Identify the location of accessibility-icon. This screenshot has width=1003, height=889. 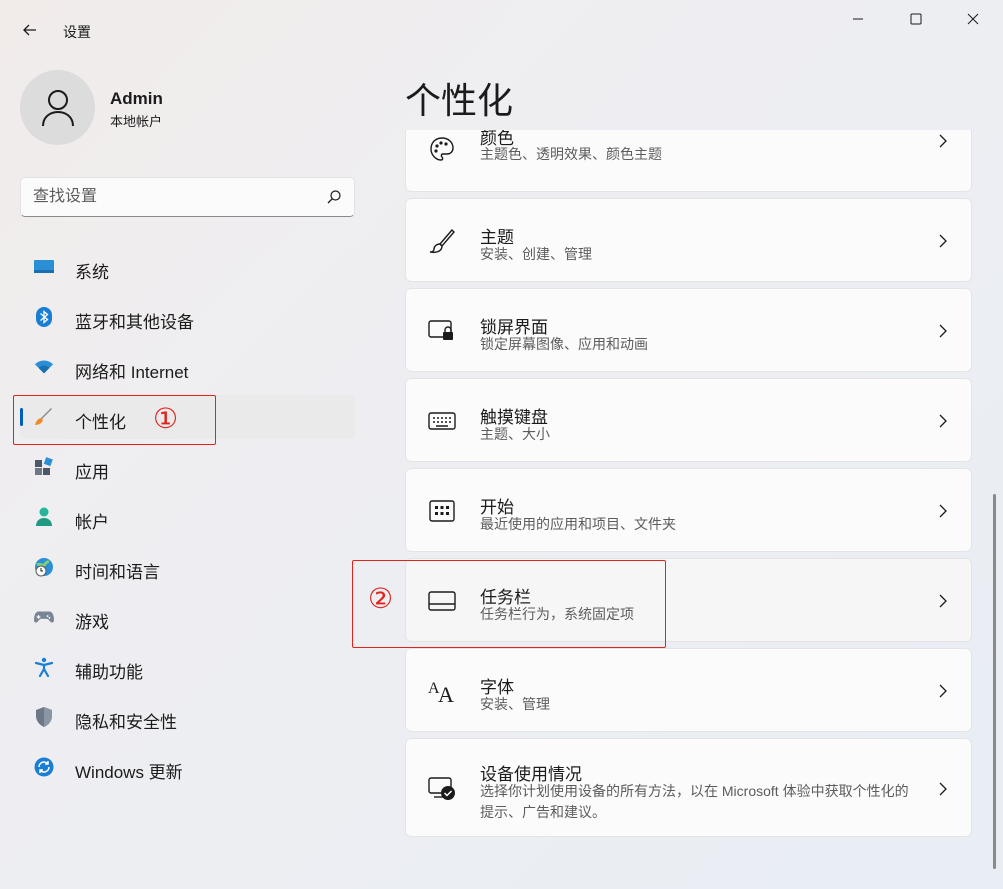
(44, 667).